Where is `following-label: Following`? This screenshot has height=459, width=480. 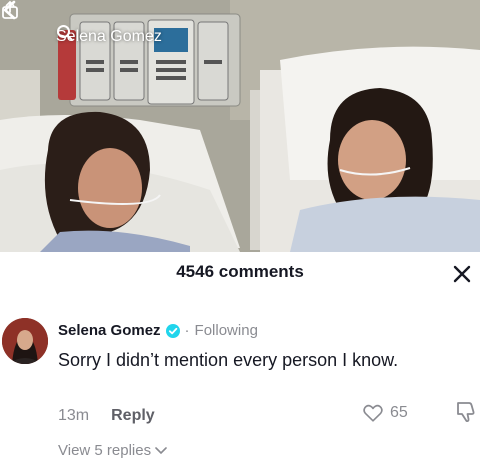
following-label: Following is located at coordinates (226, 330).